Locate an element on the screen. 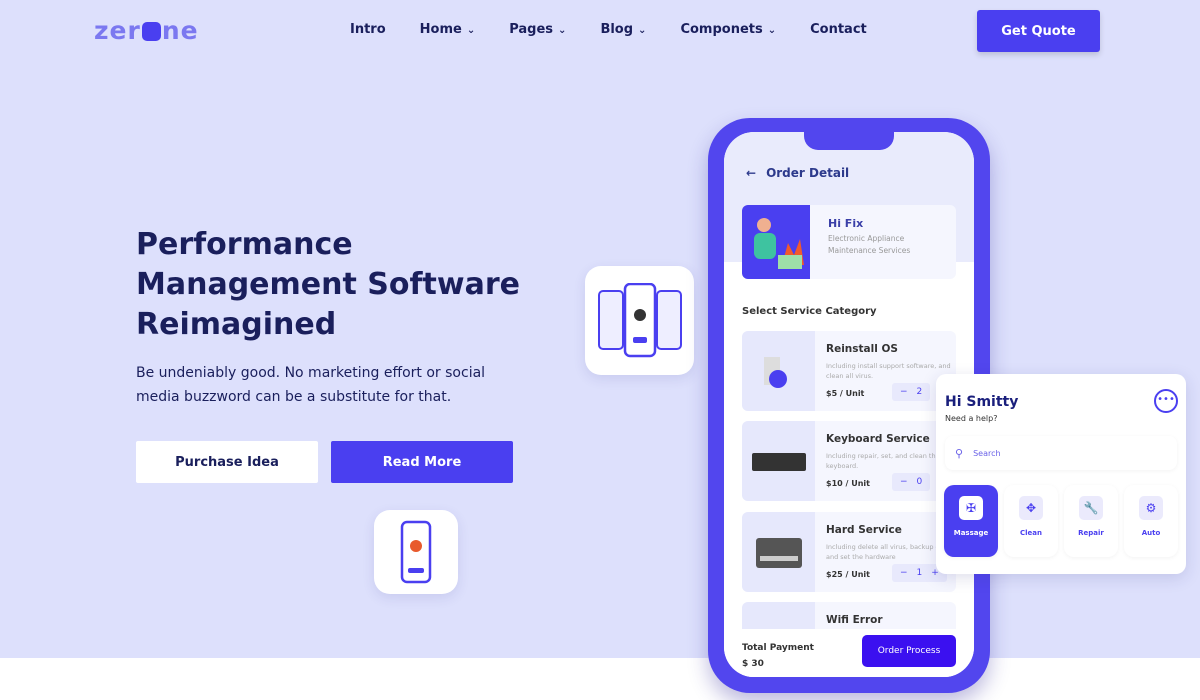 The height and width of the screenshot is (700, 1200). search-icon: ⚲ is located at coordinates (959, 453).